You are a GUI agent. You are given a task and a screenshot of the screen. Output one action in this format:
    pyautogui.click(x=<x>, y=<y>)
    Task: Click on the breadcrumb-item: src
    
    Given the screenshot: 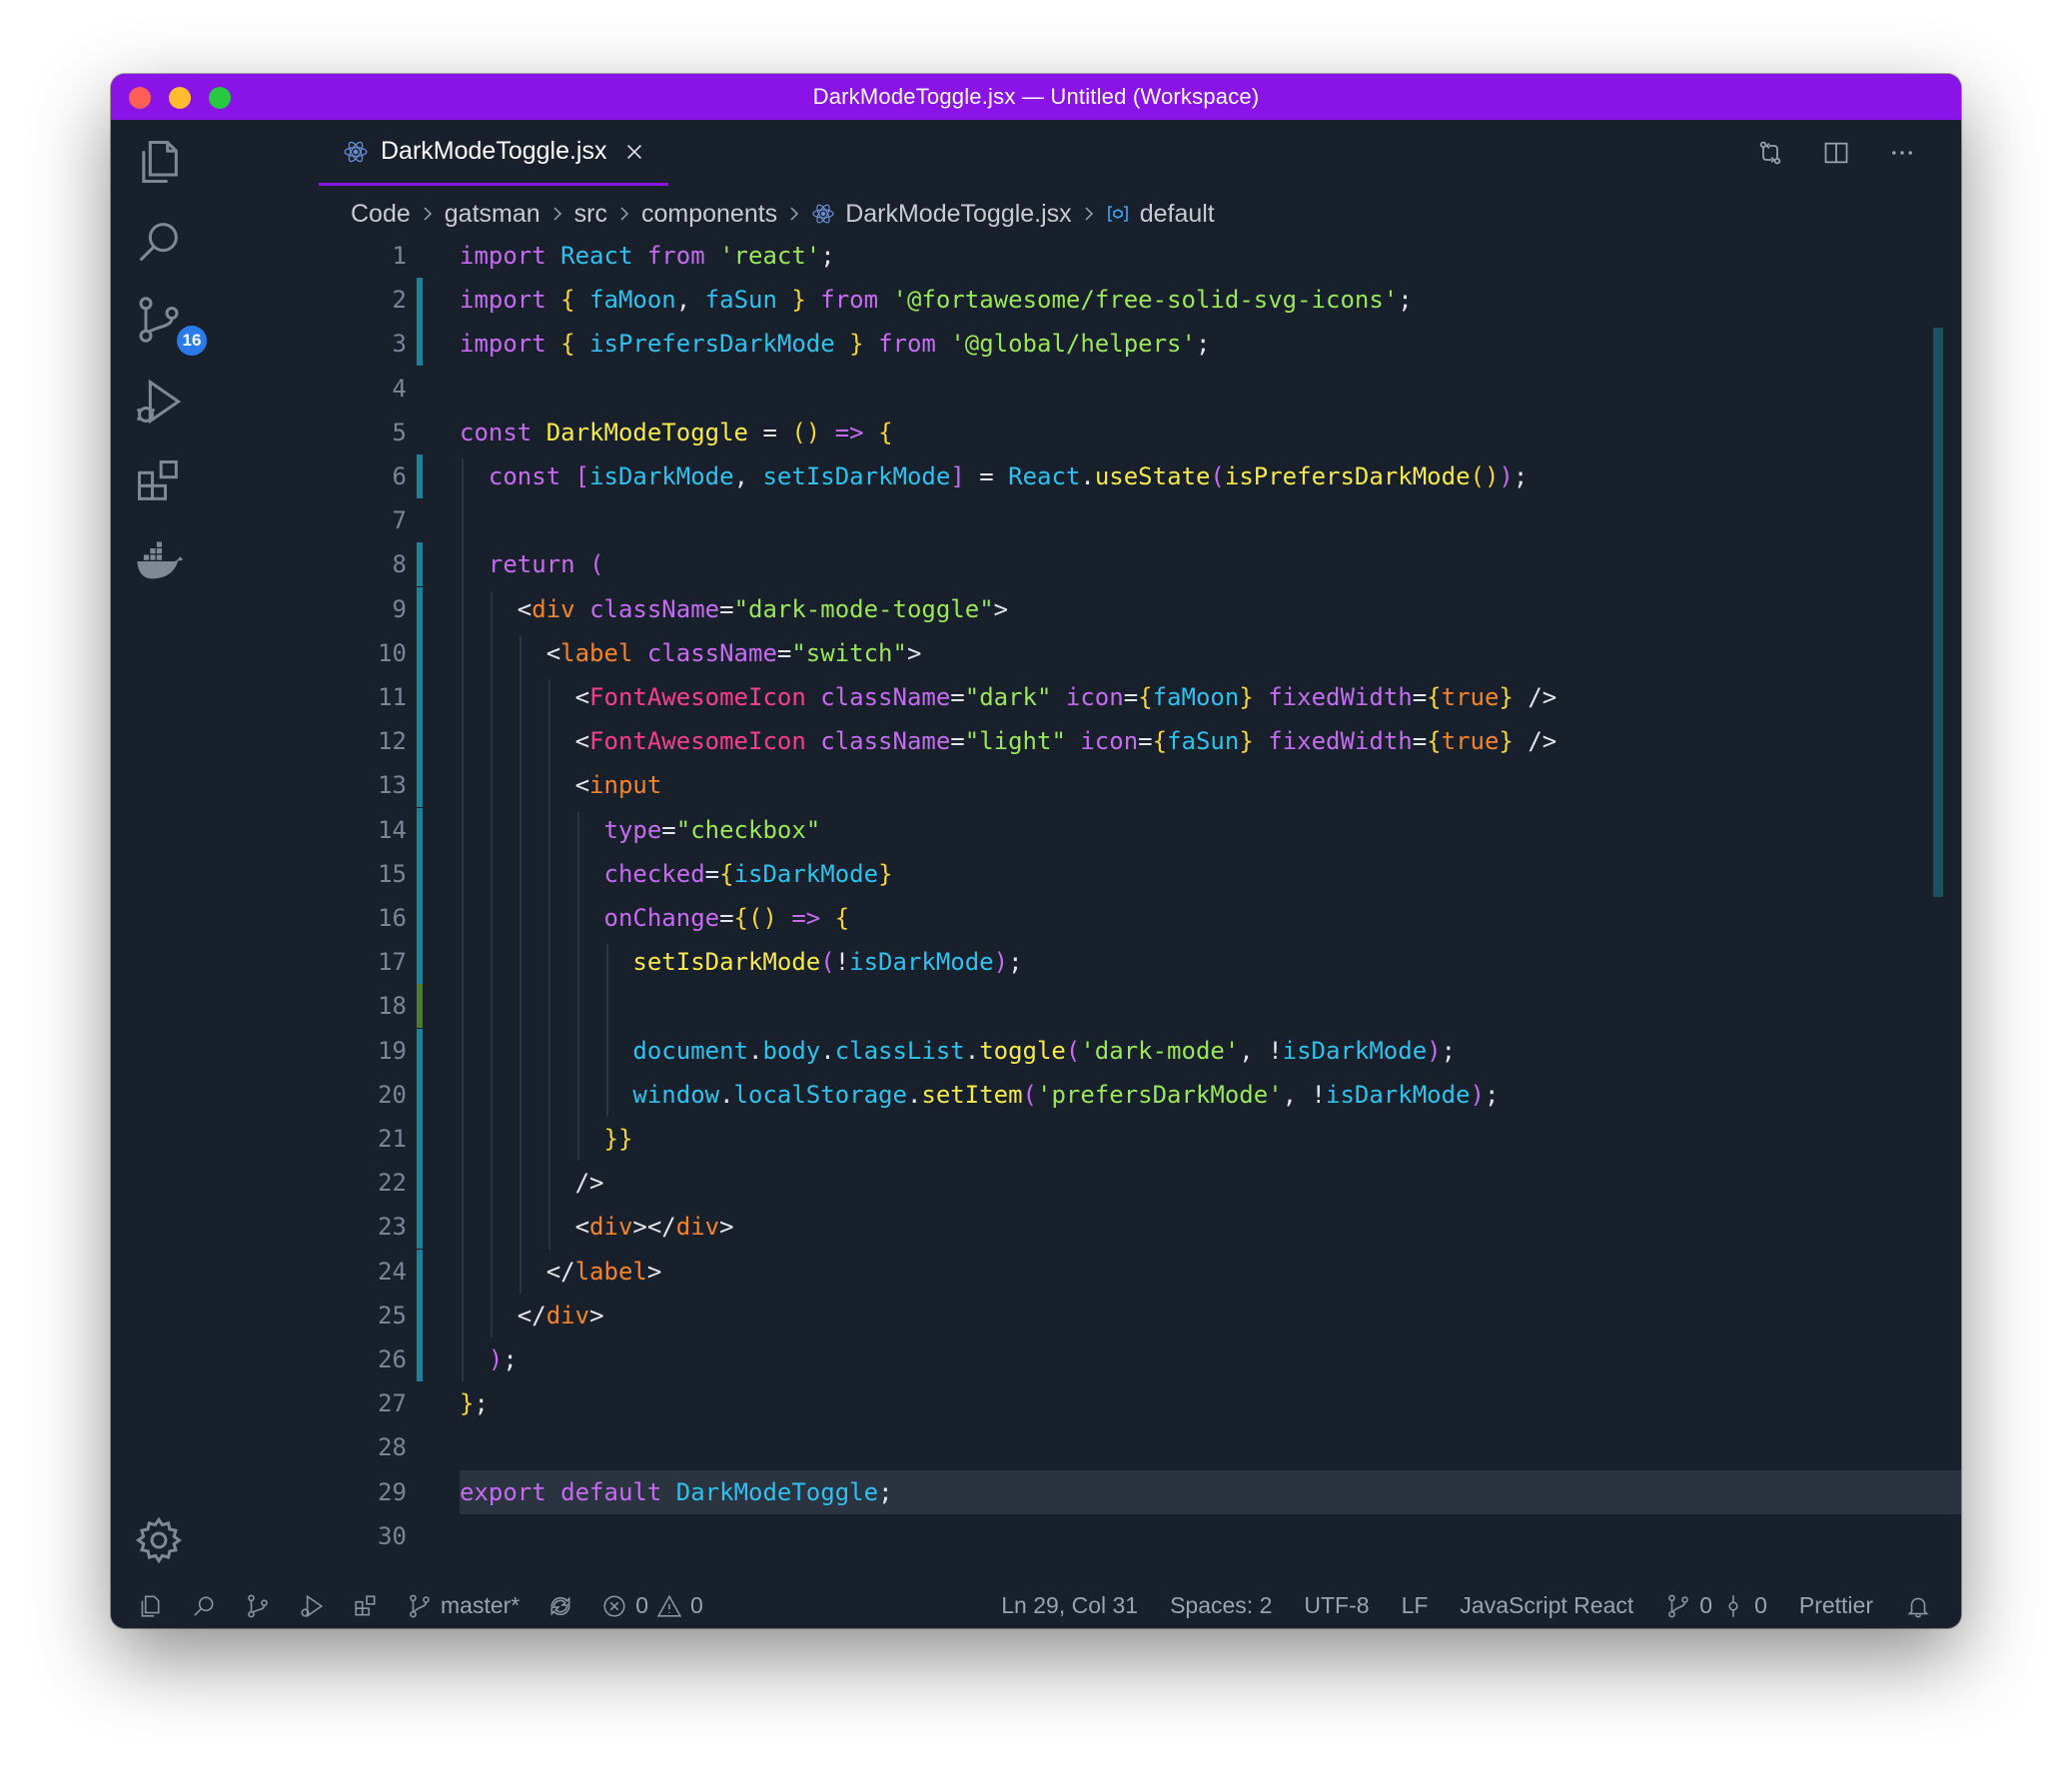 What is the action you would take?
    pyautogui.click(x=590, y=215)
    